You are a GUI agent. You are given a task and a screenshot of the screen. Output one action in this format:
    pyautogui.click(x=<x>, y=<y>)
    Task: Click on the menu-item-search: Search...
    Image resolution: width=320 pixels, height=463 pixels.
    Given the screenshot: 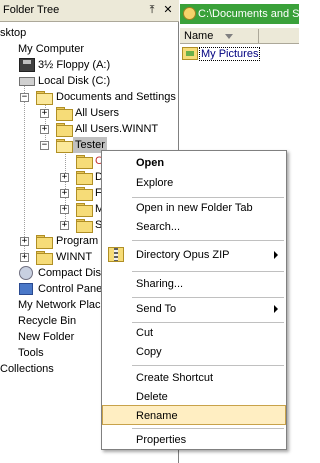 What is the action you would take?
    pyautogui.click(x=194, y=227)
    